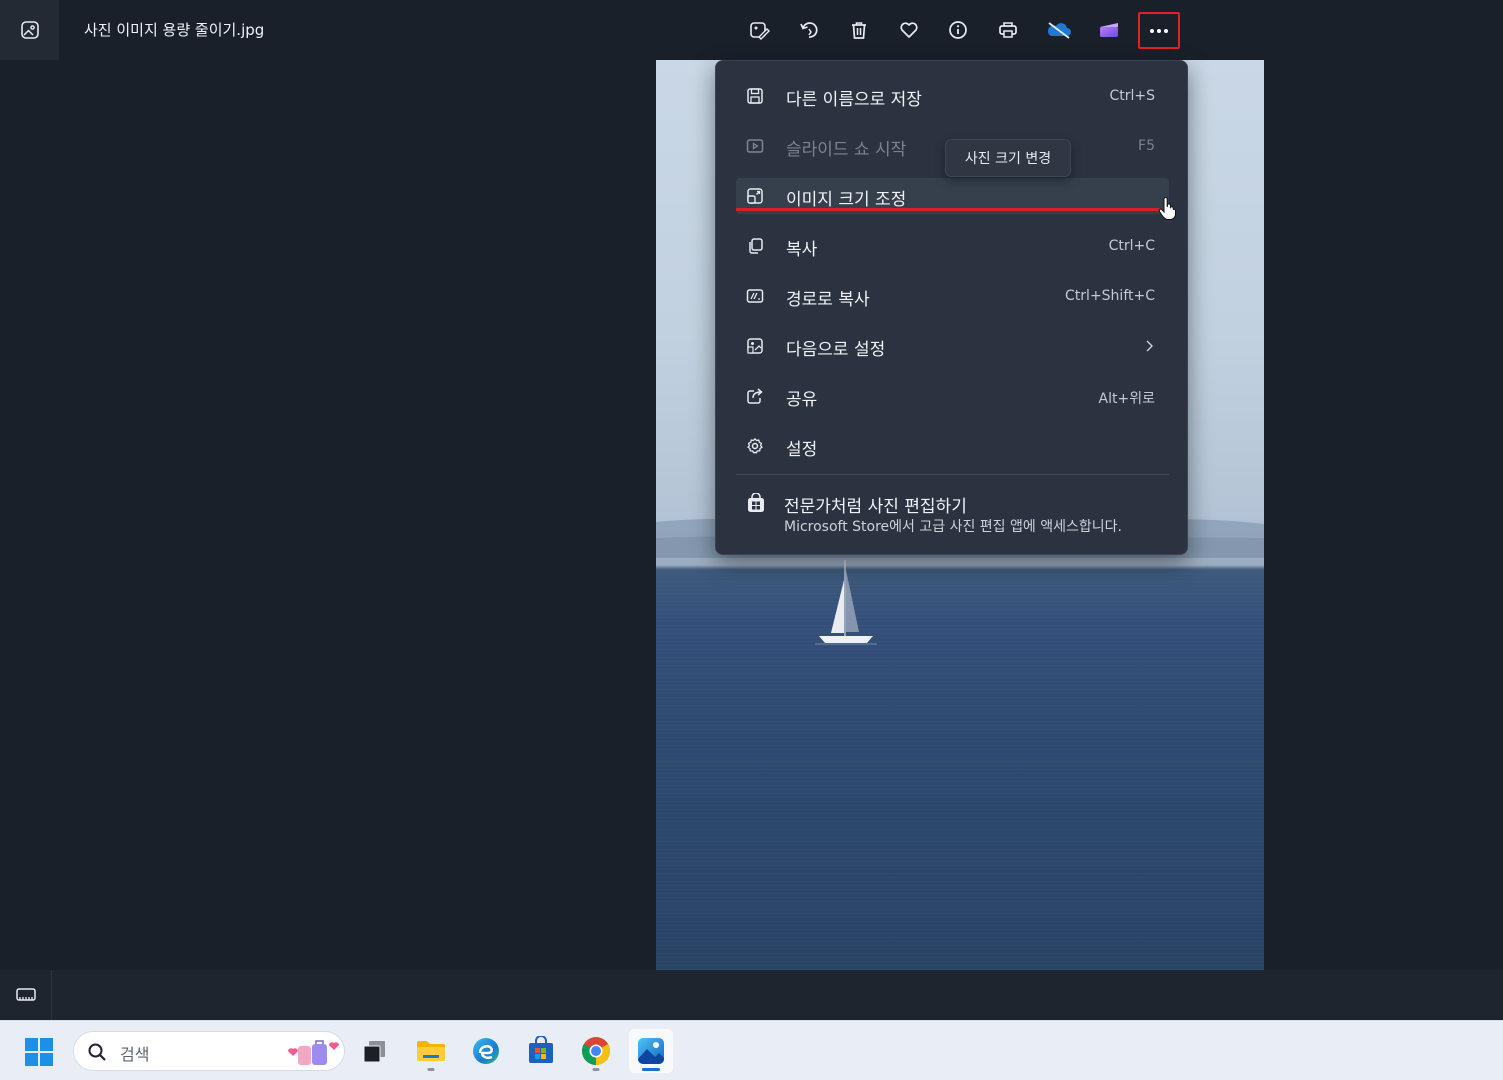 The width and height of the screenshot is (1503, 1080). What do you see at coordinates (174, 30) in the screenshot?
I see `file-name-title: 사진 이미지 용량 줄이기.jpg` at bounding box center [174, 30].